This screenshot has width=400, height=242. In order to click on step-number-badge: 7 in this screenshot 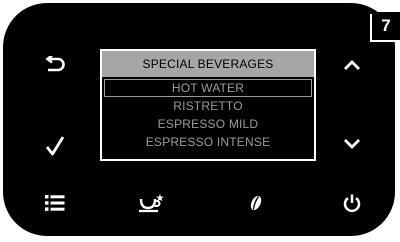, I will do `click(386, 26)`.